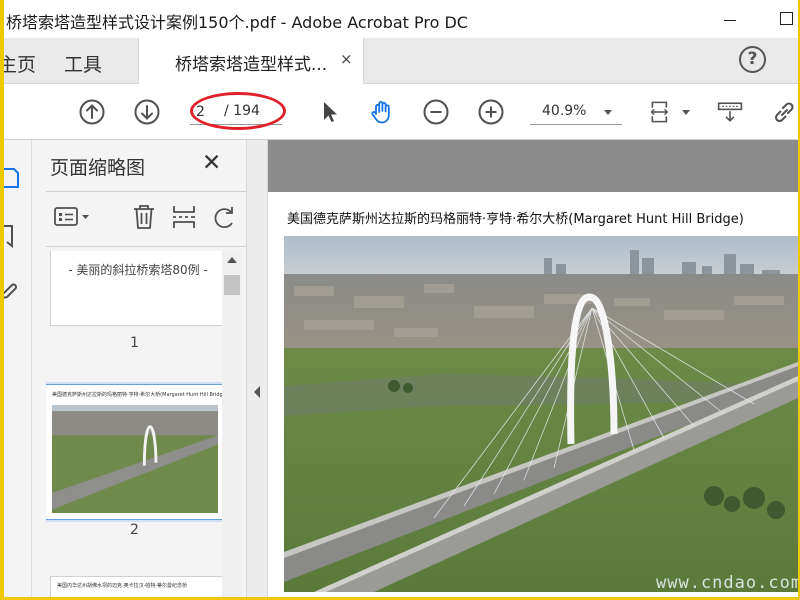 The image size is (800, 600). I want to click on document-tab: 桥塔索塔造型样式... ×, so click(251, 61).